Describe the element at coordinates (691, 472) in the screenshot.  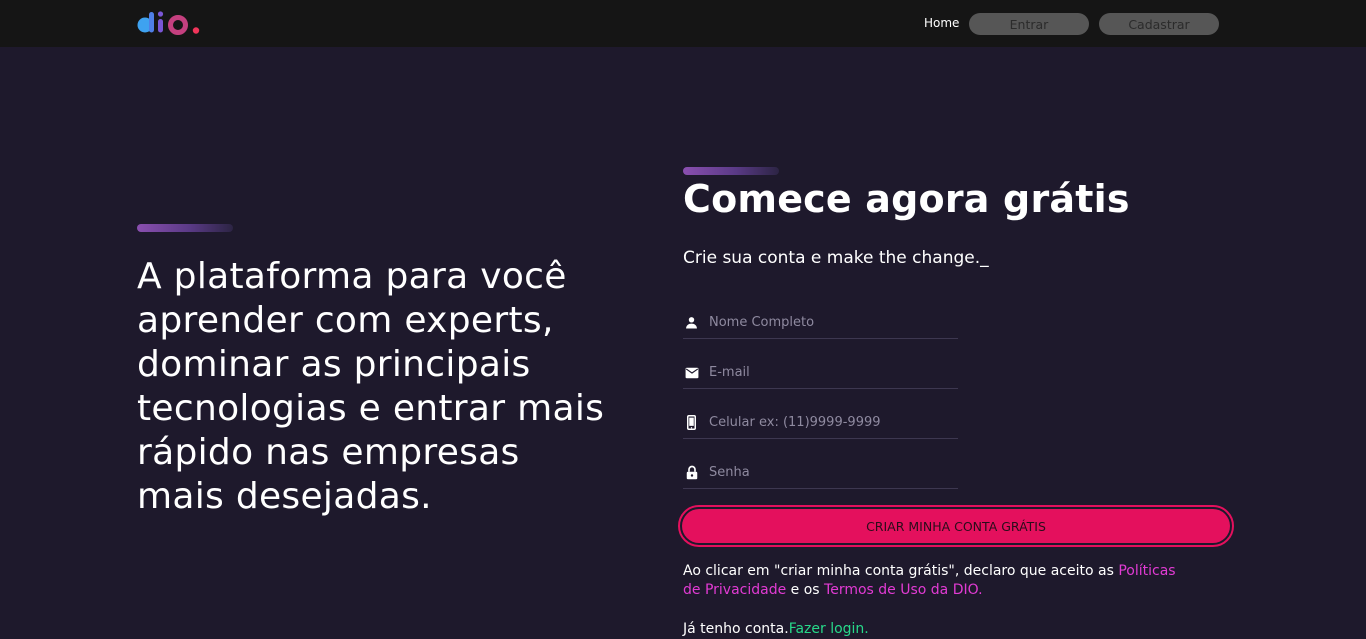
I see `lock-icon` at that location.